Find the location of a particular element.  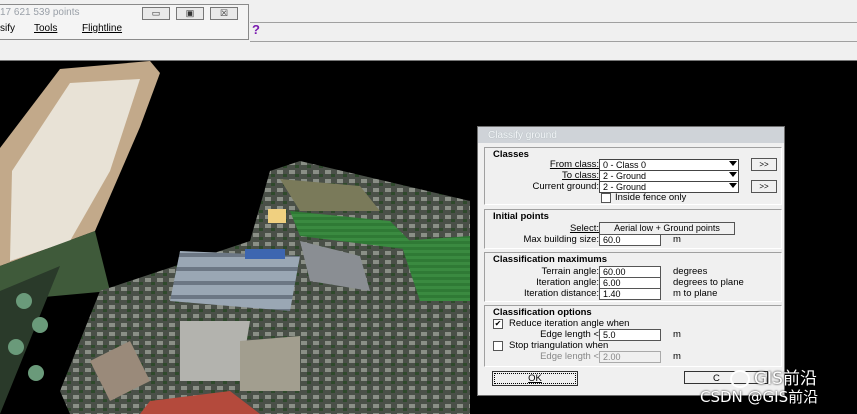

menu-bar: sify Tools Flightline is located at coordinates (124, 30).